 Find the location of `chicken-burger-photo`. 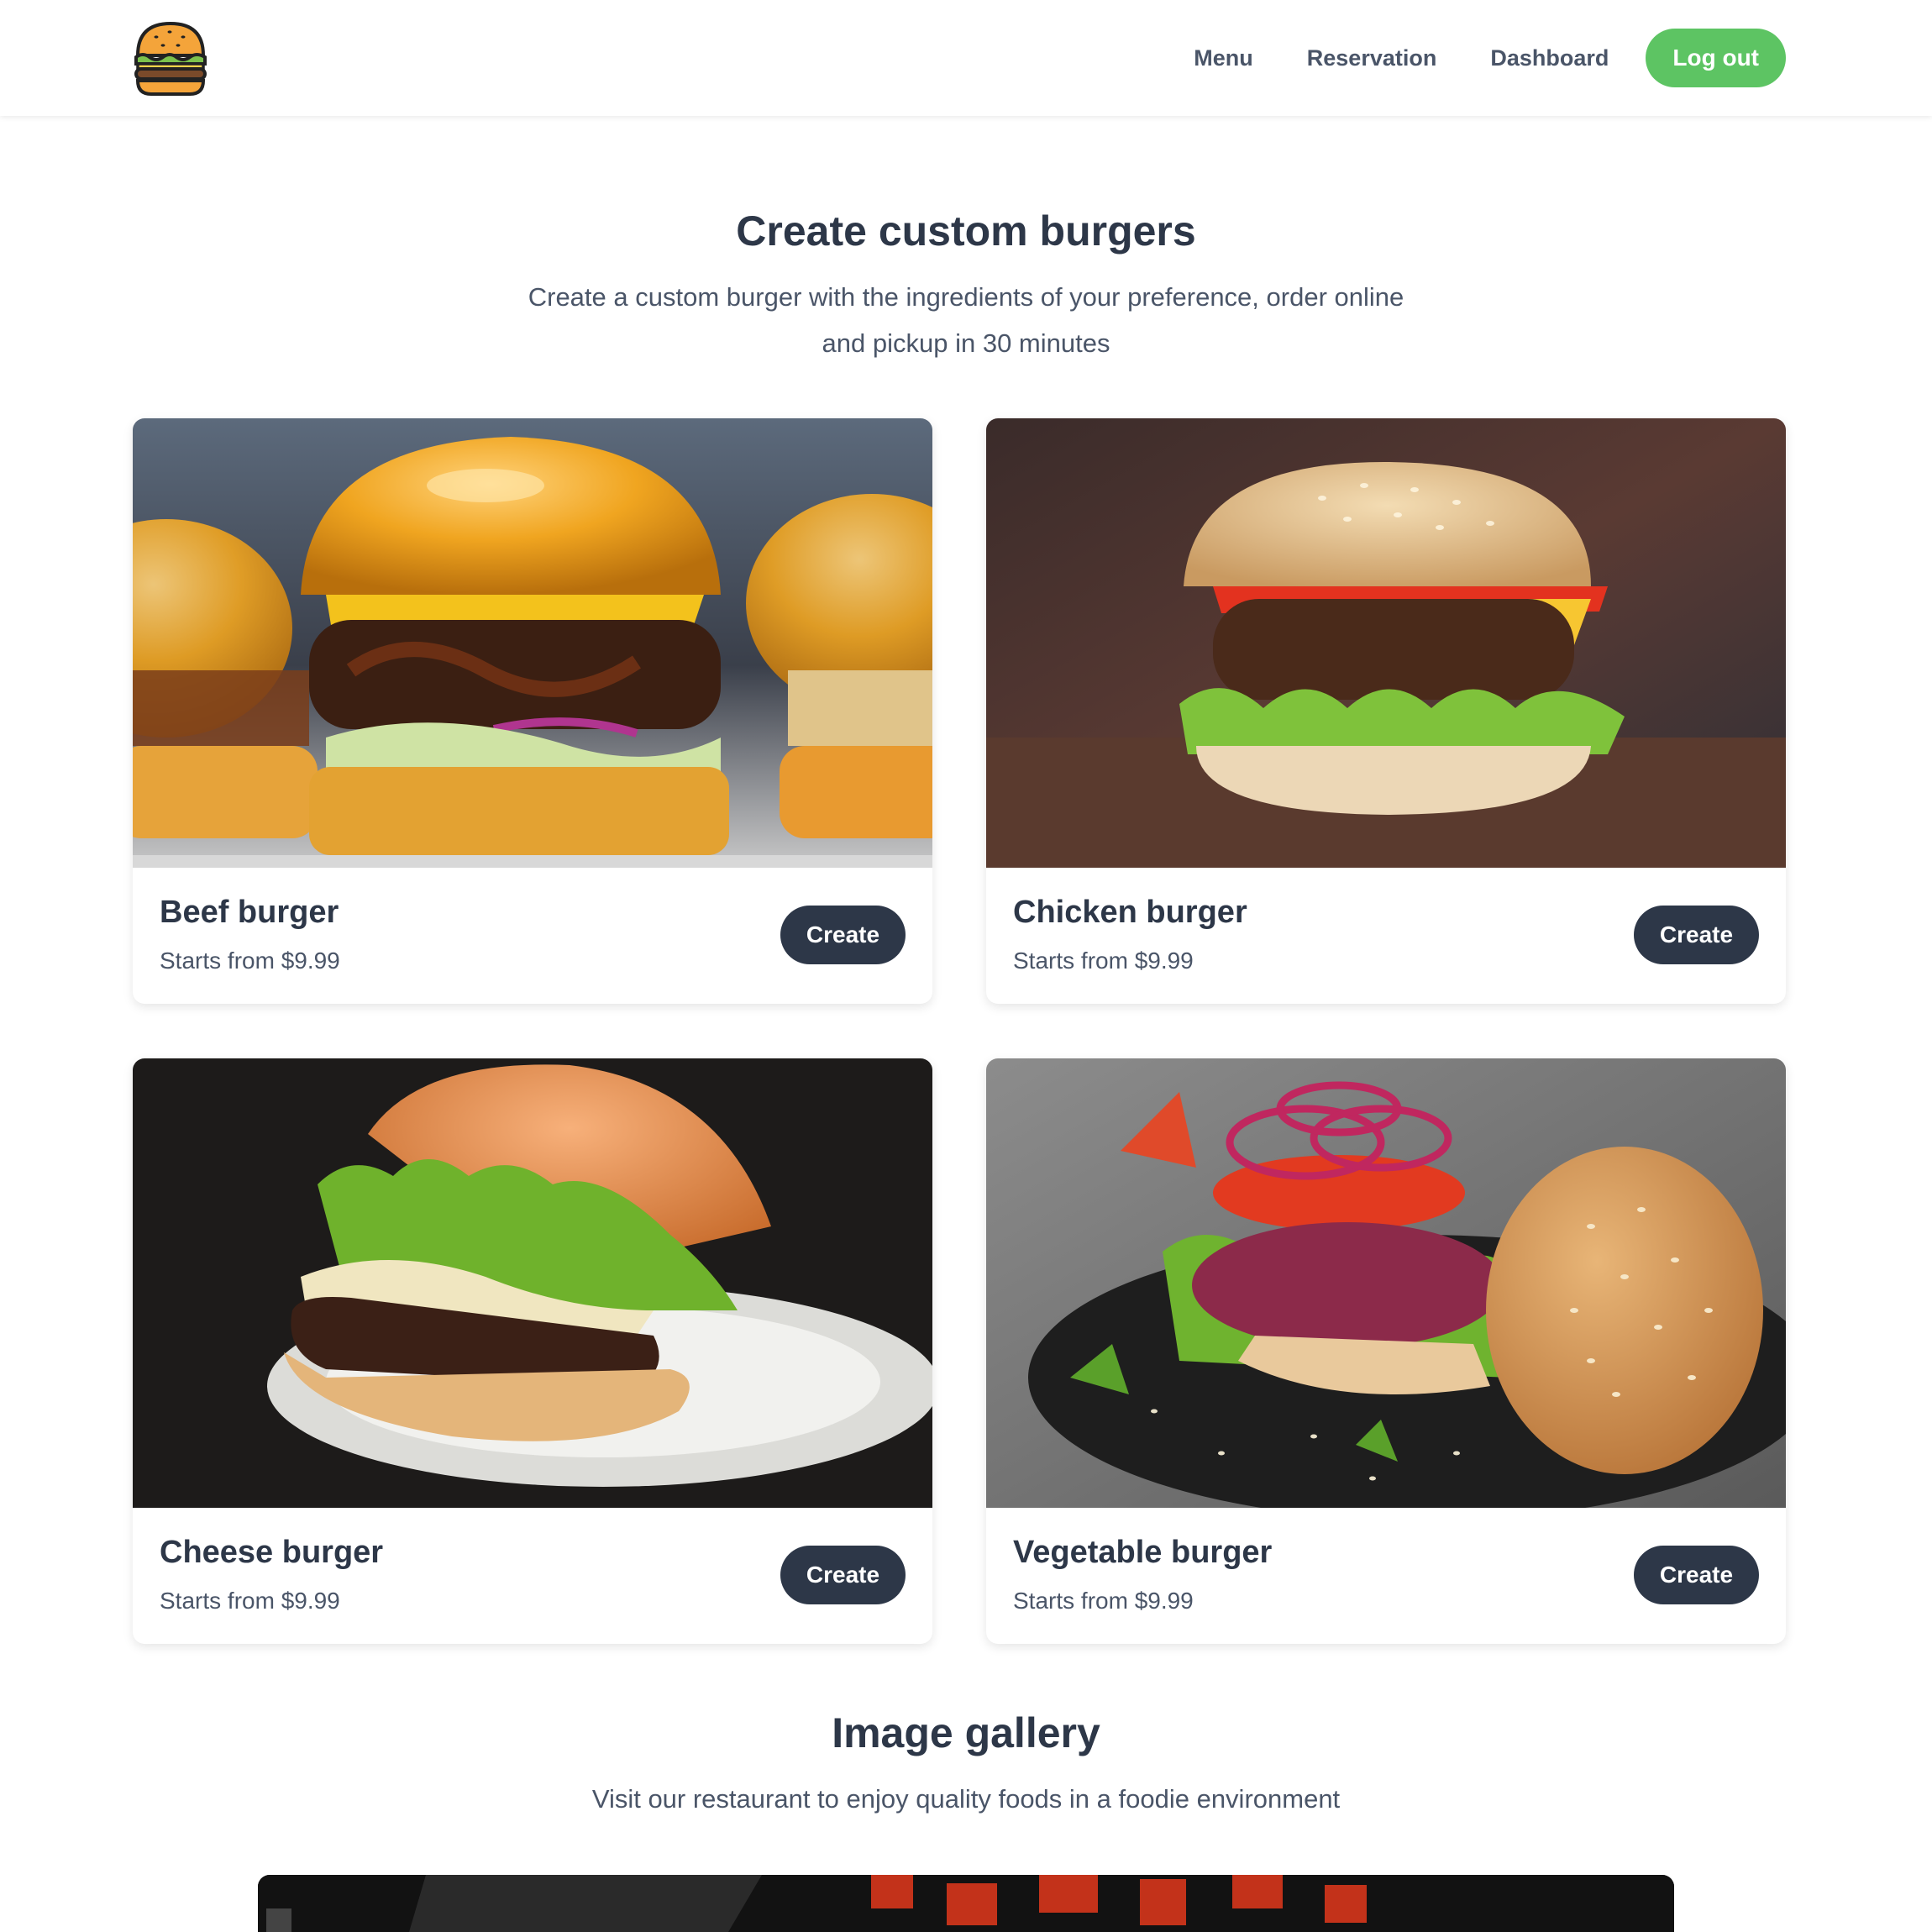

chicken-burger-photo is located at coordinates (1386, 643).